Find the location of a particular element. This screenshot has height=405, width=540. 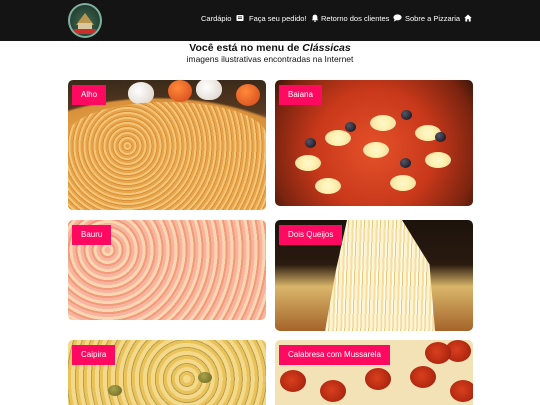

menu-book-icon is located at coordinates (240, 18).